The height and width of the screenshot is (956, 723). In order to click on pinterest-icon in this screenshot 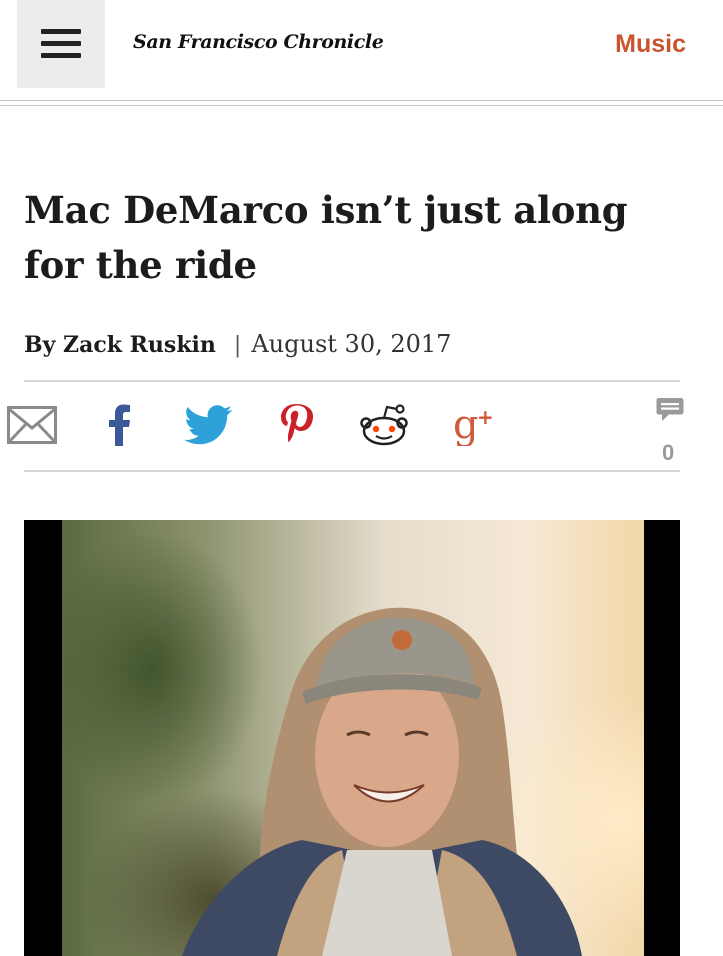, I will do `click(297, 423)`.